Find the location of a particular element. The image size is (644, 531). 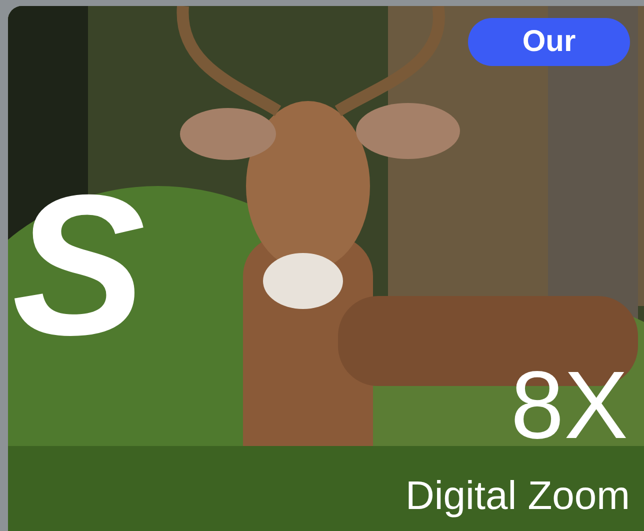

comparison-mark: S is located at coordinates (79, 266).